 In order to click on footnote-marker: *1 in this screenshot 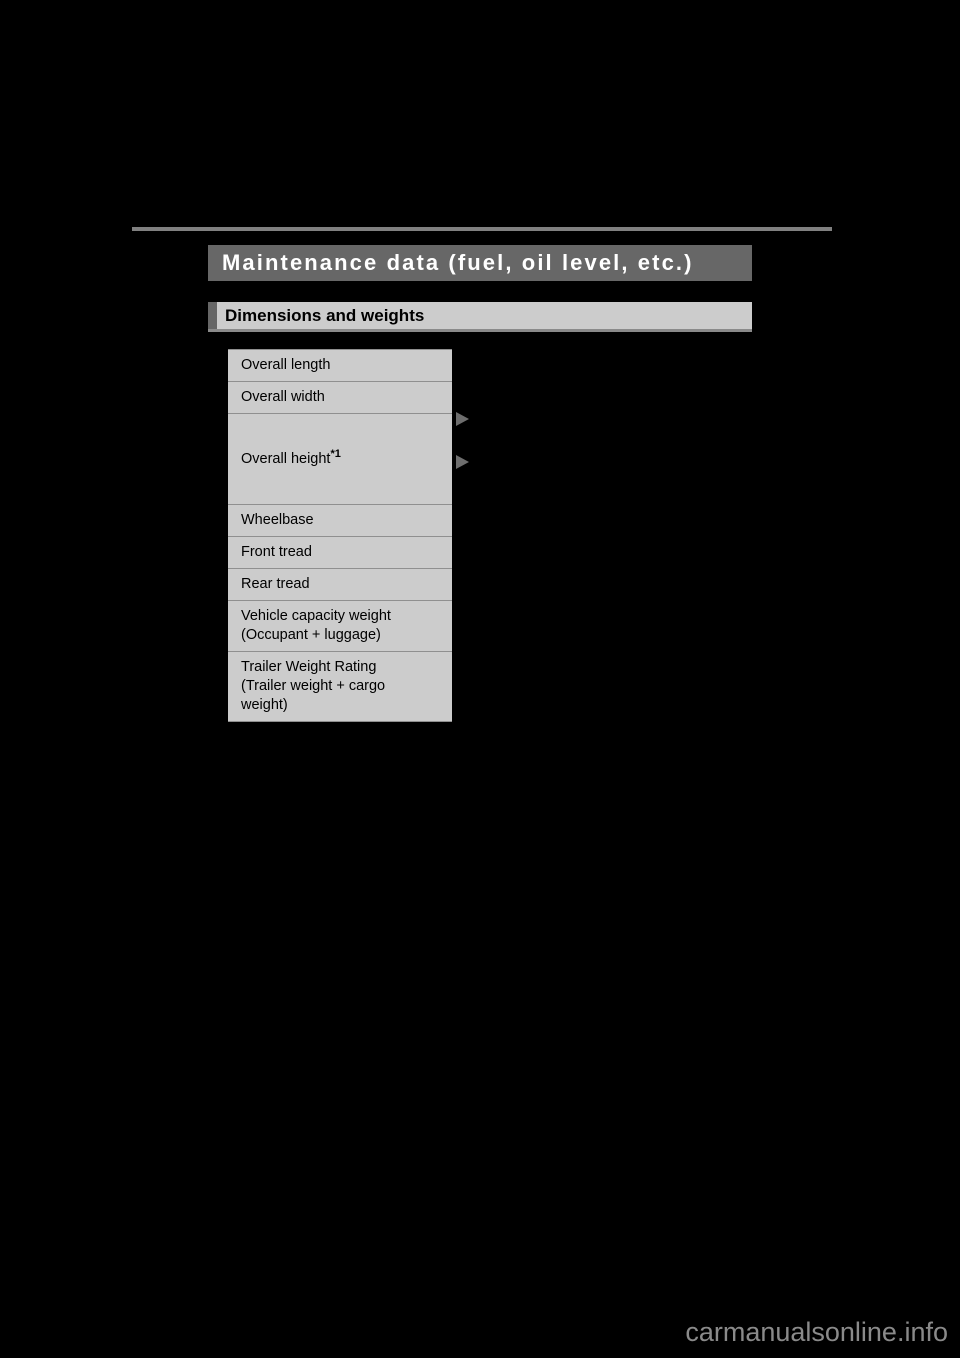, I will do `click(335, 453)`.